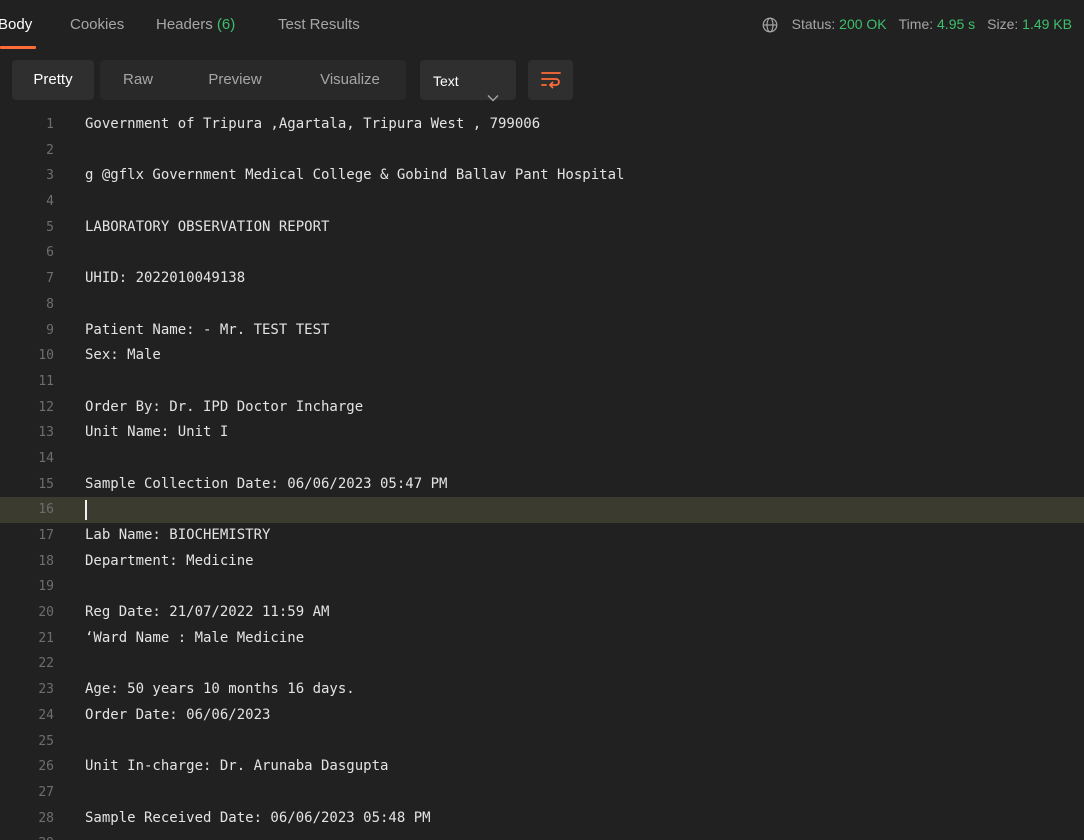  What do you see at coordinates (53, 80) in the screenshot?
I see `view-pretty-button: Pretty` at bounding box center [53, 80].